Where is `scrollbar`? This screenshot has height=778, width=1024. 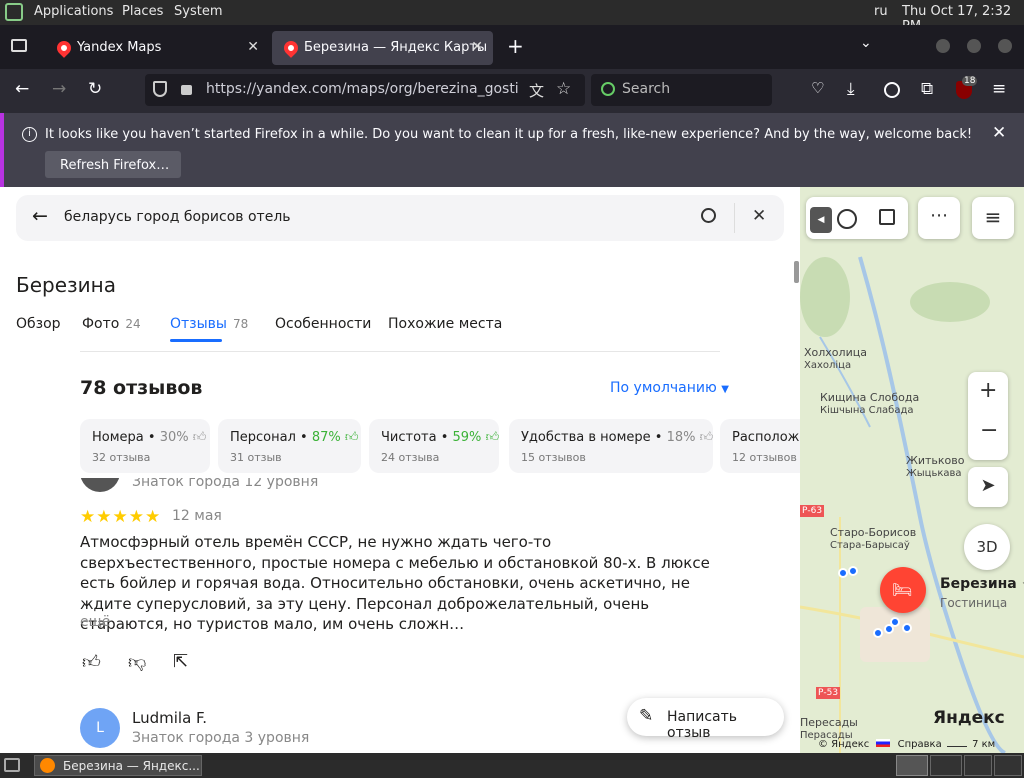 scrollbar is located at coordinates (796, 272).